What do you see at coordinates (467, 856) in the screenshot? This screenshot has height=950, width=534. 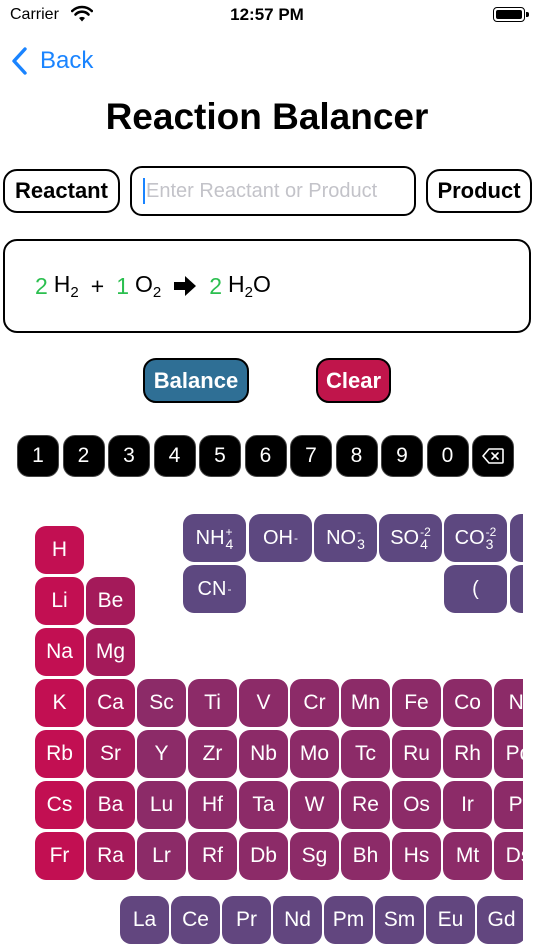 I see `element-mt: Mt` at bounding box center [467, 856].